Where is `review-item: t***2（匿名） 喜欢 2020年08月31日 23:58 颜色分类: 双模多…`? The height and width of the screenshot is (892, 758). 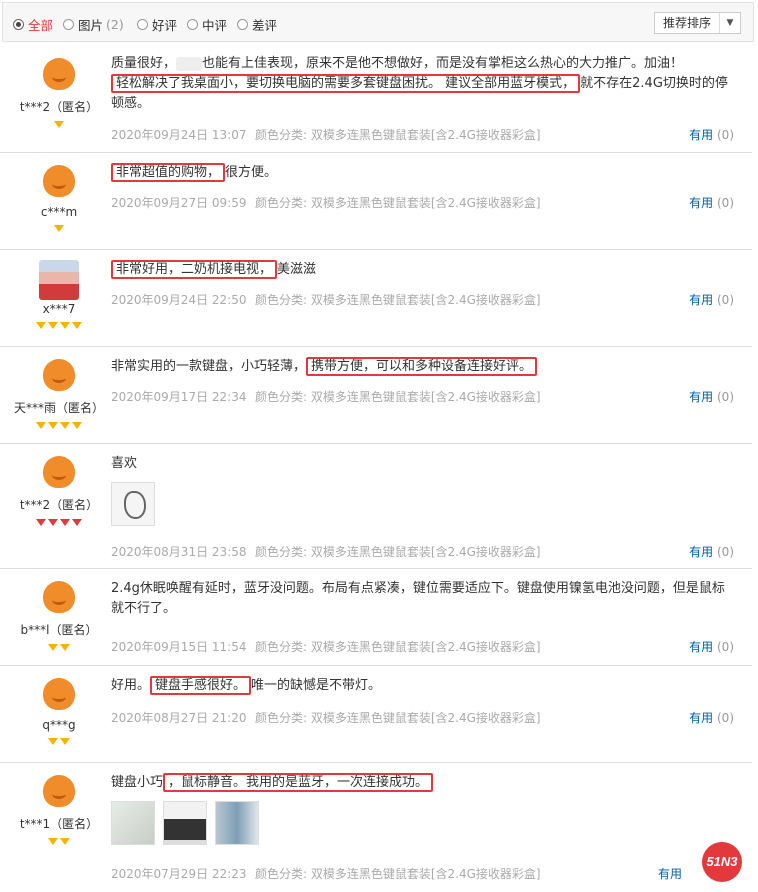
review-item: t***2（匿名） 喜欢 2020年08月31日 23:58 颜色分类: 双模多… is located at coordinates (376, 506).